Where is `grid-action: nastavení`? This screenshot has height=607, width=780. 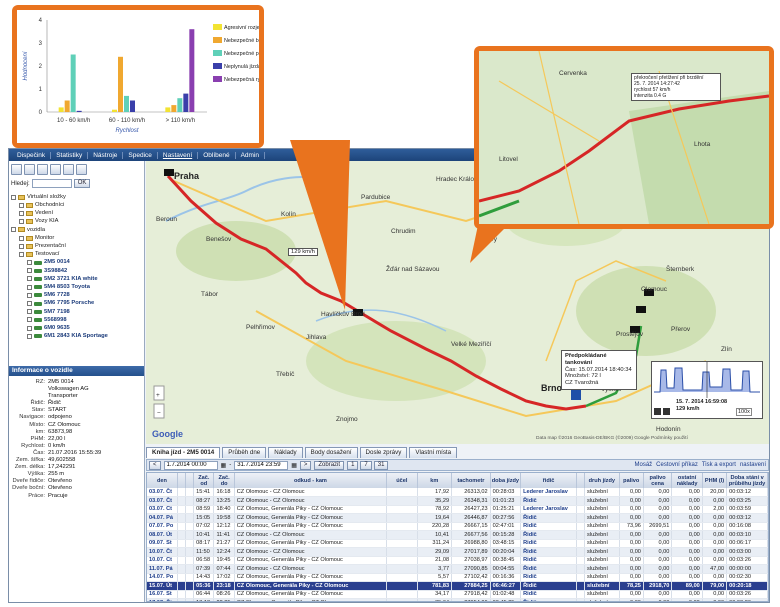 grid-action: nastavení is located at coordinates (753, 465).